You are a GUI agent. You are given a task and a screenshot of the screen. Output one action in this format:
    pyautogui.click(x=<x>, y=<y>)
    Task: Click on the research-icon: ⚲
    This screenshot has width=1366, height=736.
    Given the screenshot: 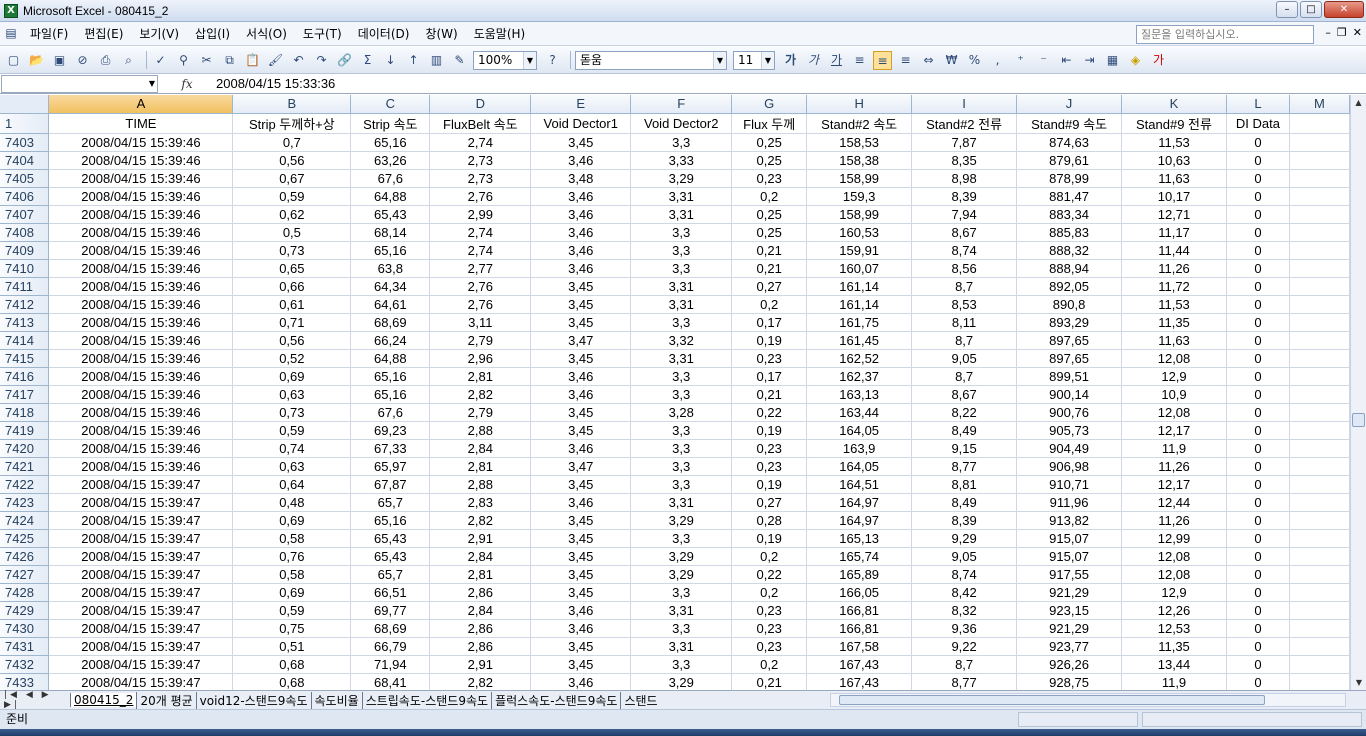 What is the action you would take?
    pyautogui.click(x=183, y=60)
    